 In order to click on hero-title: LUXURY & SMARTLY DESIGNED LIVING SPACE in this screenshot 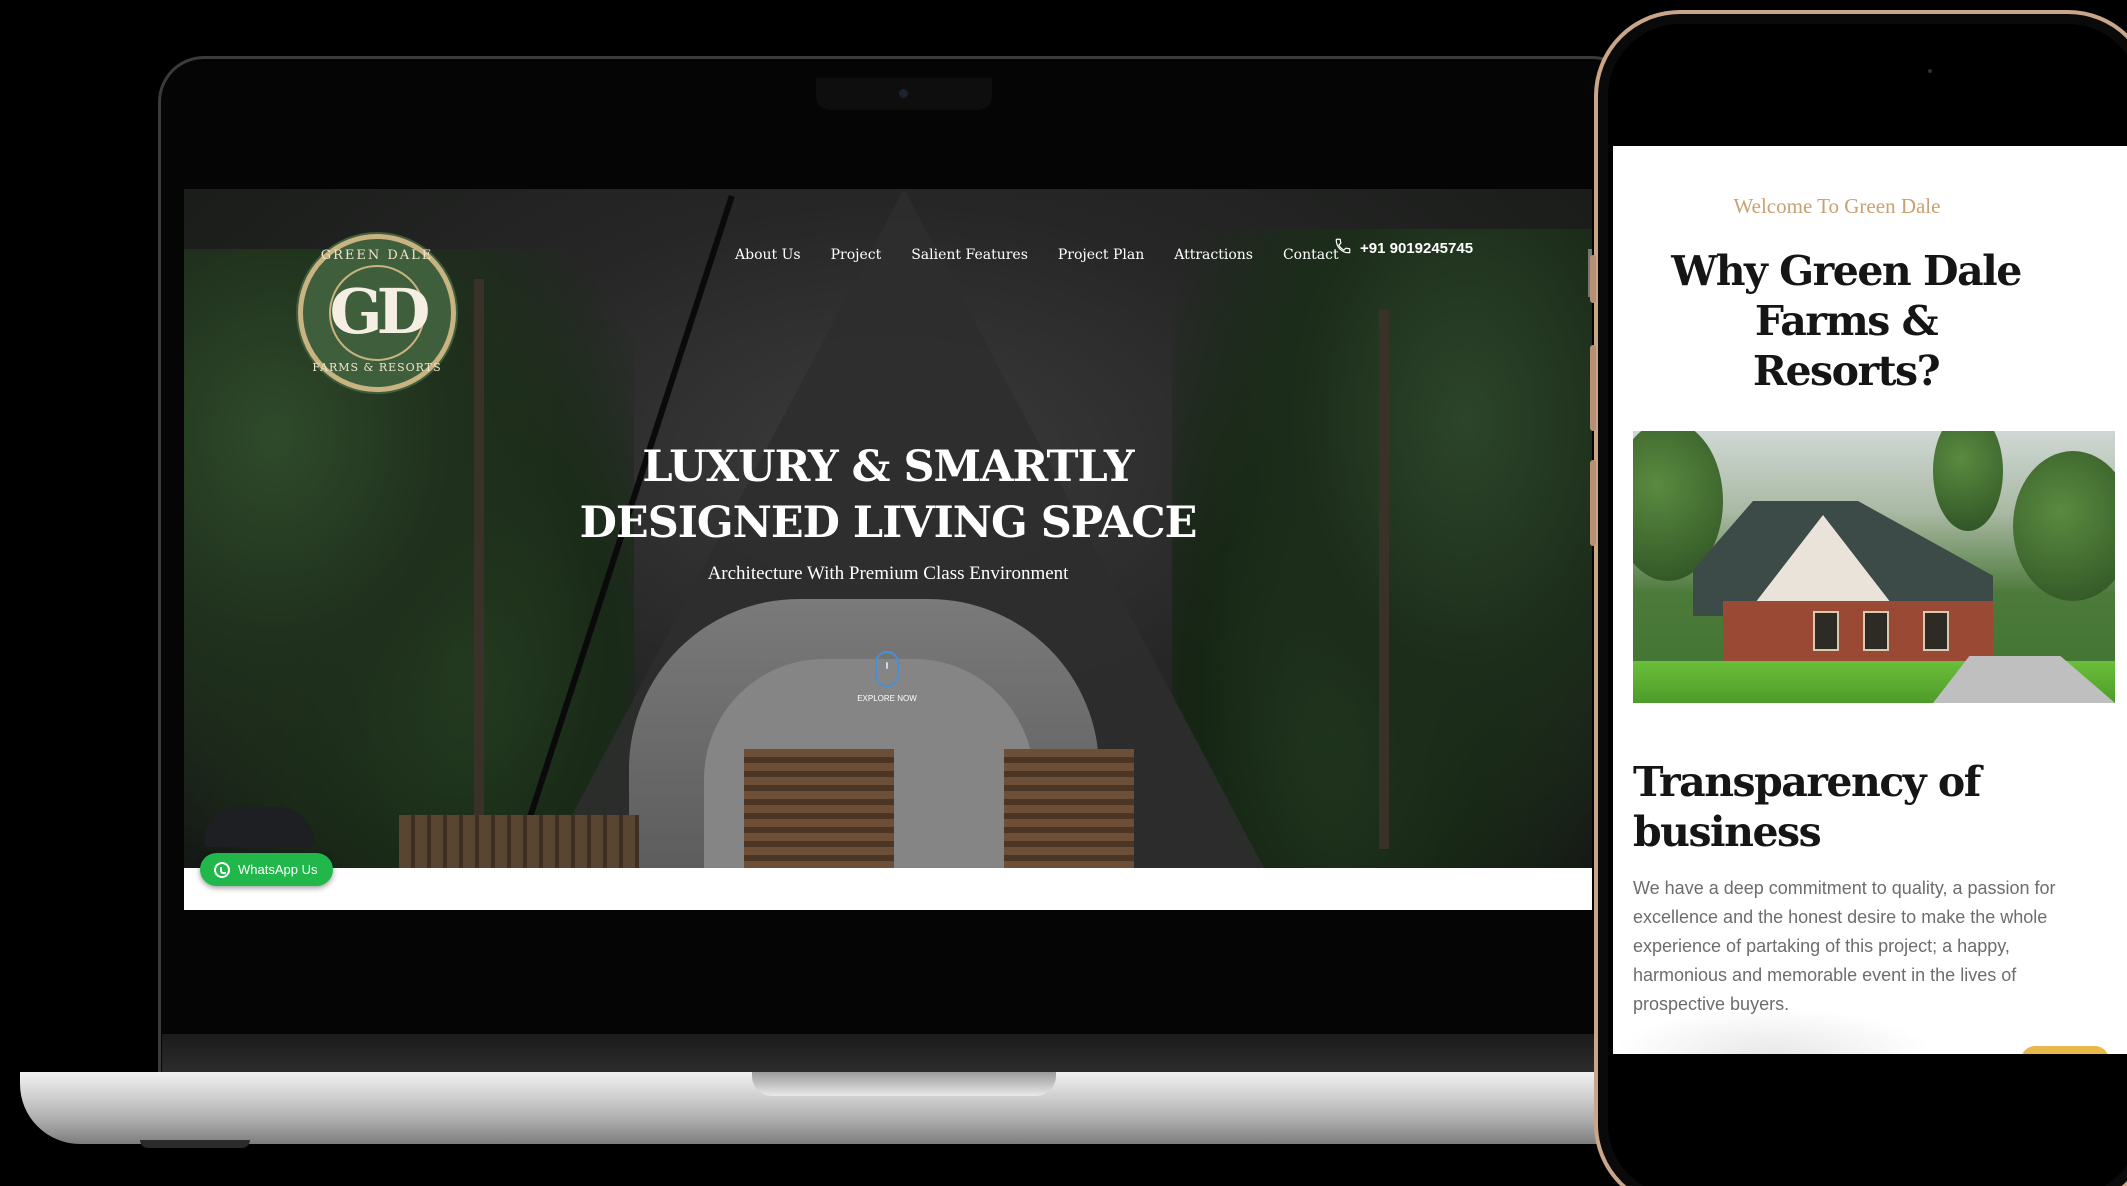, I will do `click(888, 495)`.